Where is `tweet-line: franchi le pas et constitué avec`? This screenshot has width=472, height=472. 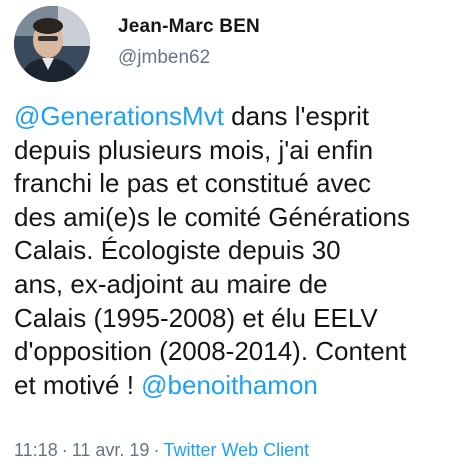
tweet-line: franchi le pas et constitué avec is located at coordinates (192, 183).